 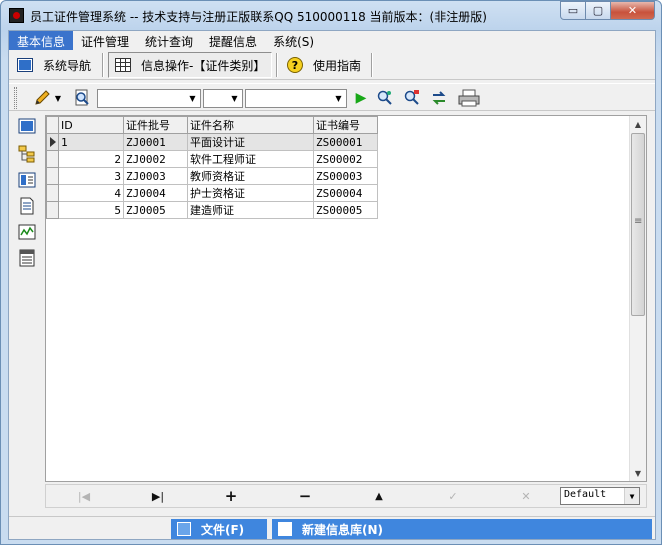 I want to click on column-header-batch: 证件批号, so click(x=155, y=125).